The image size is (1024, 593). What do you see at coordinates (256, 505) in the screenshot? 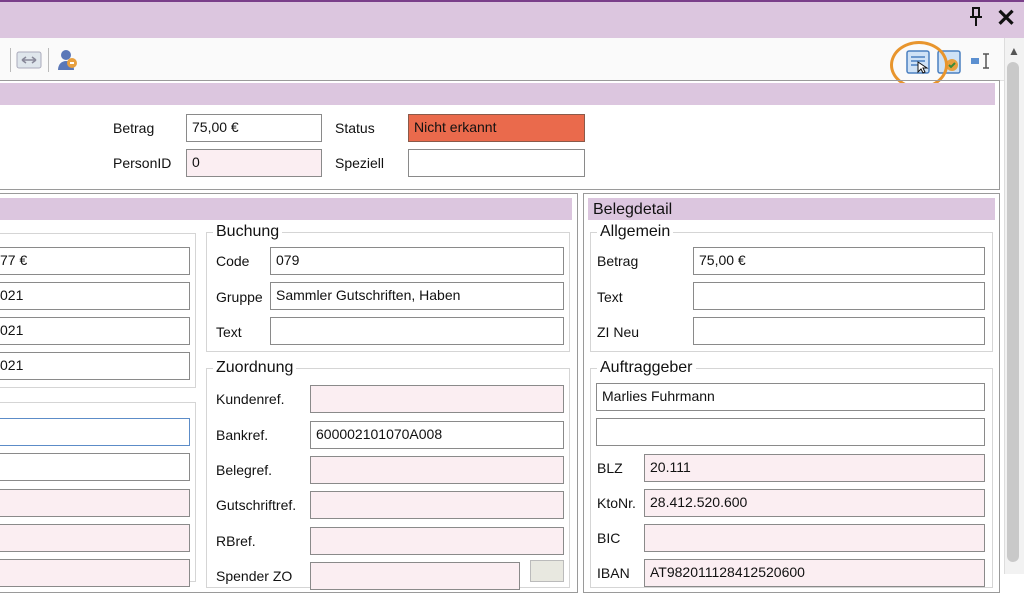
I see `gutschriftref-label: Gutschriftref.` at bounding box center [256, 505].